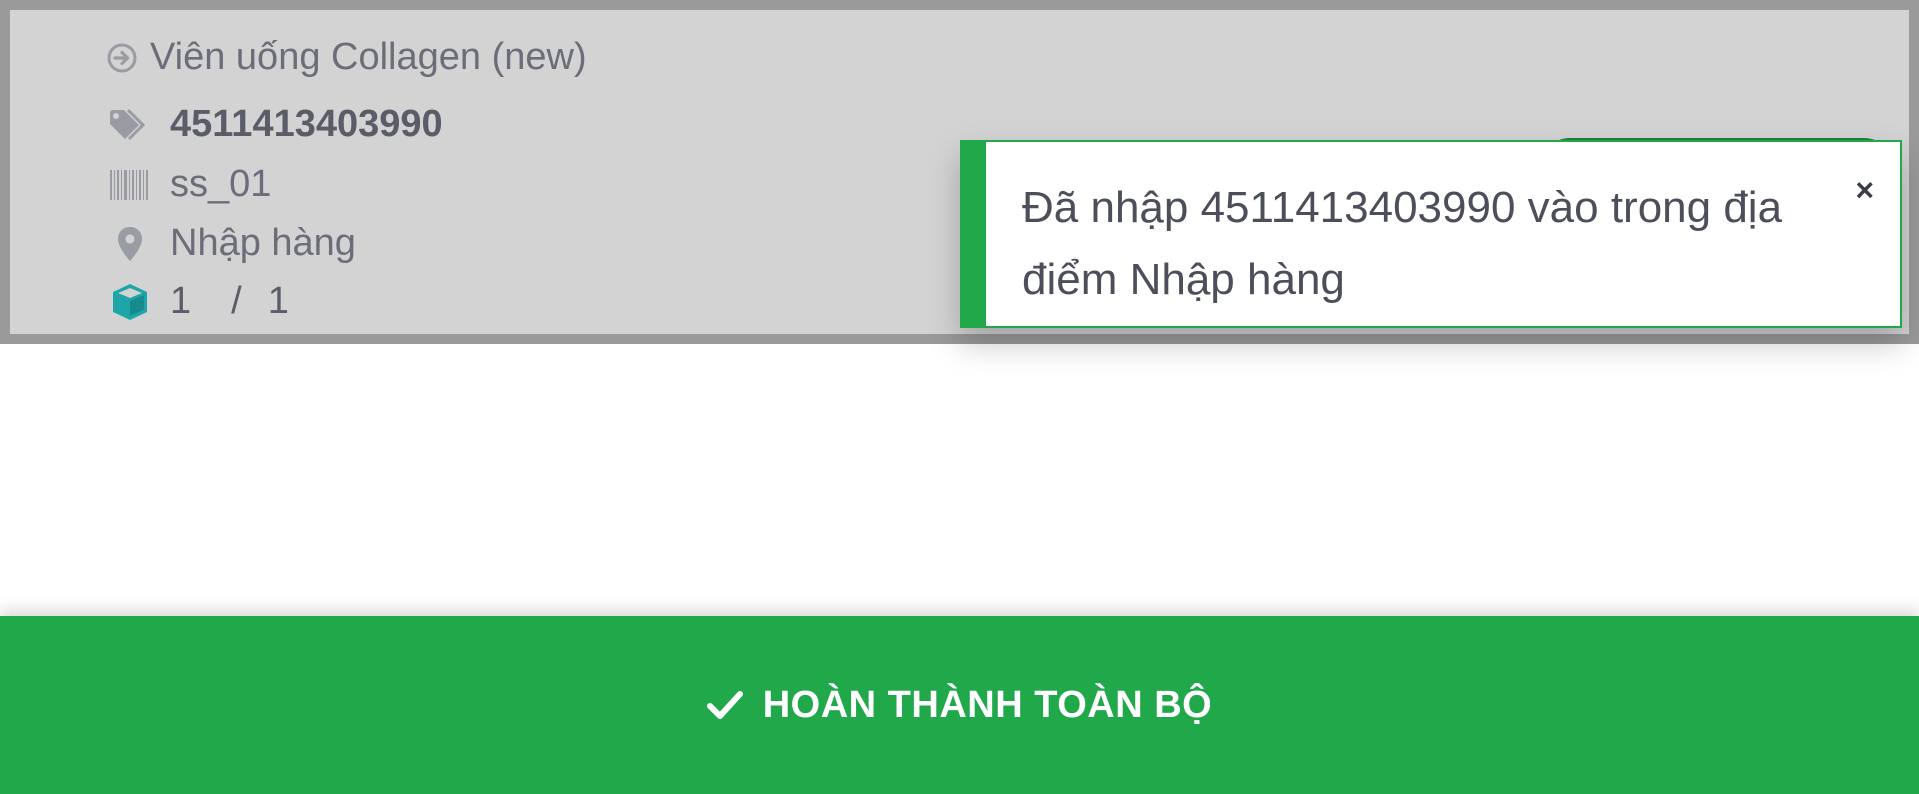 This screenshot has height=794, width=1919. What do you see at coordinates (263, 243) in the screenshot?
I see `location-name: Nhập hàng` at bounding box center [263, 243].